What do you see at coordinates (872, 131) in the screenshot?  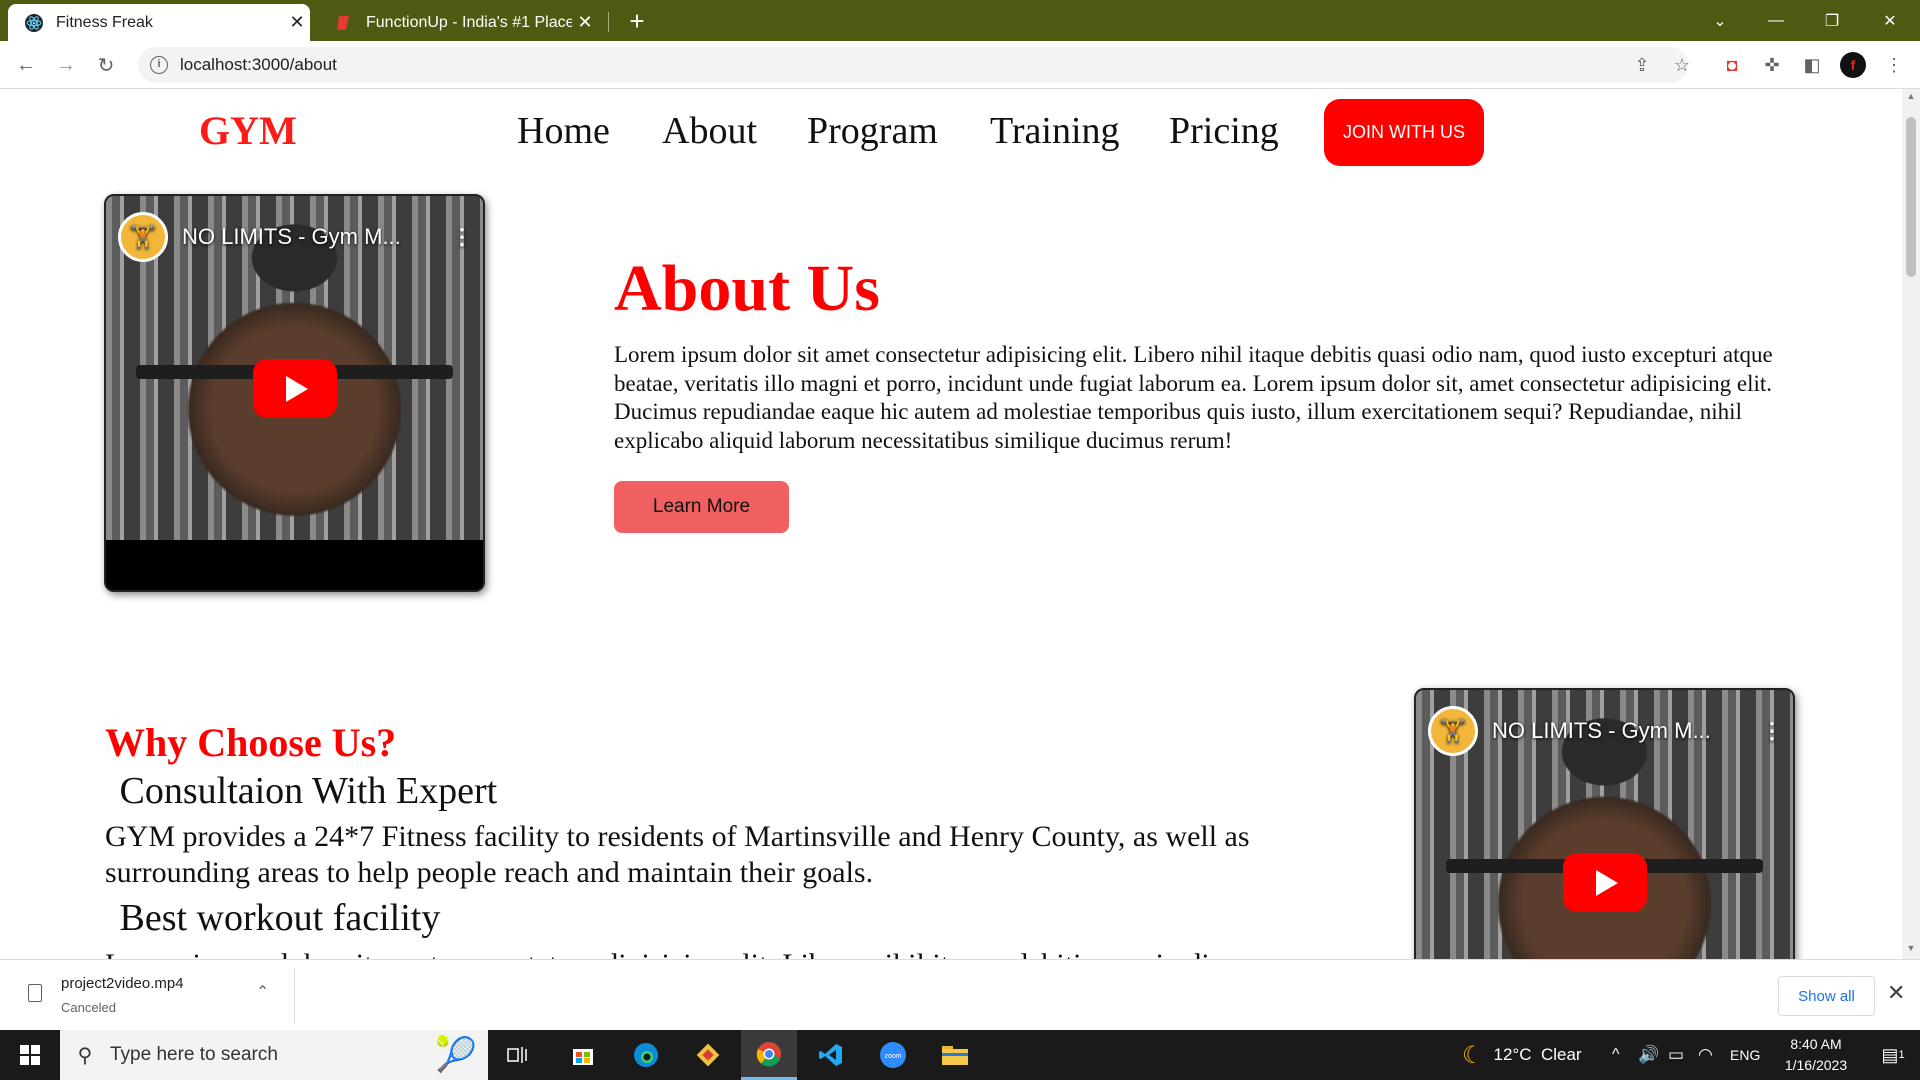 I see `nav-program: Program` at bounding box center [872, 131].